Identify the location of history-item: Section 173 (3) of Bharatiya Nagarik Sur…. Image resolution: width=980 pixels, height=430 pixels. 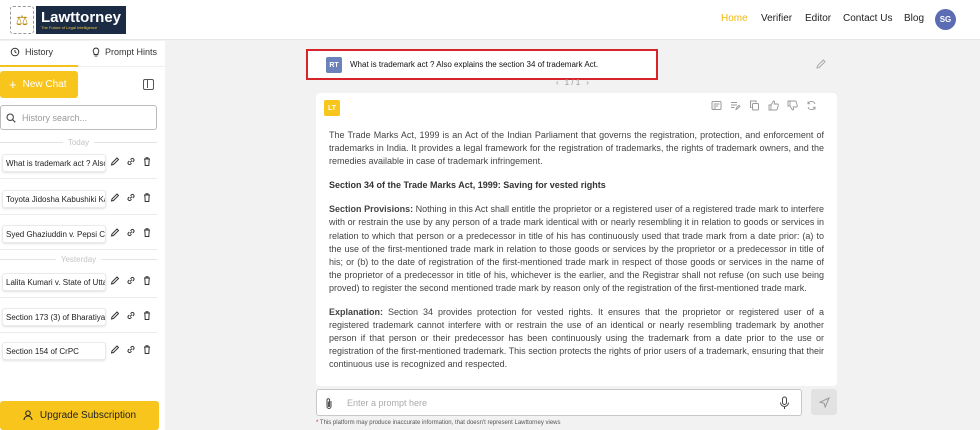
(78, 319).